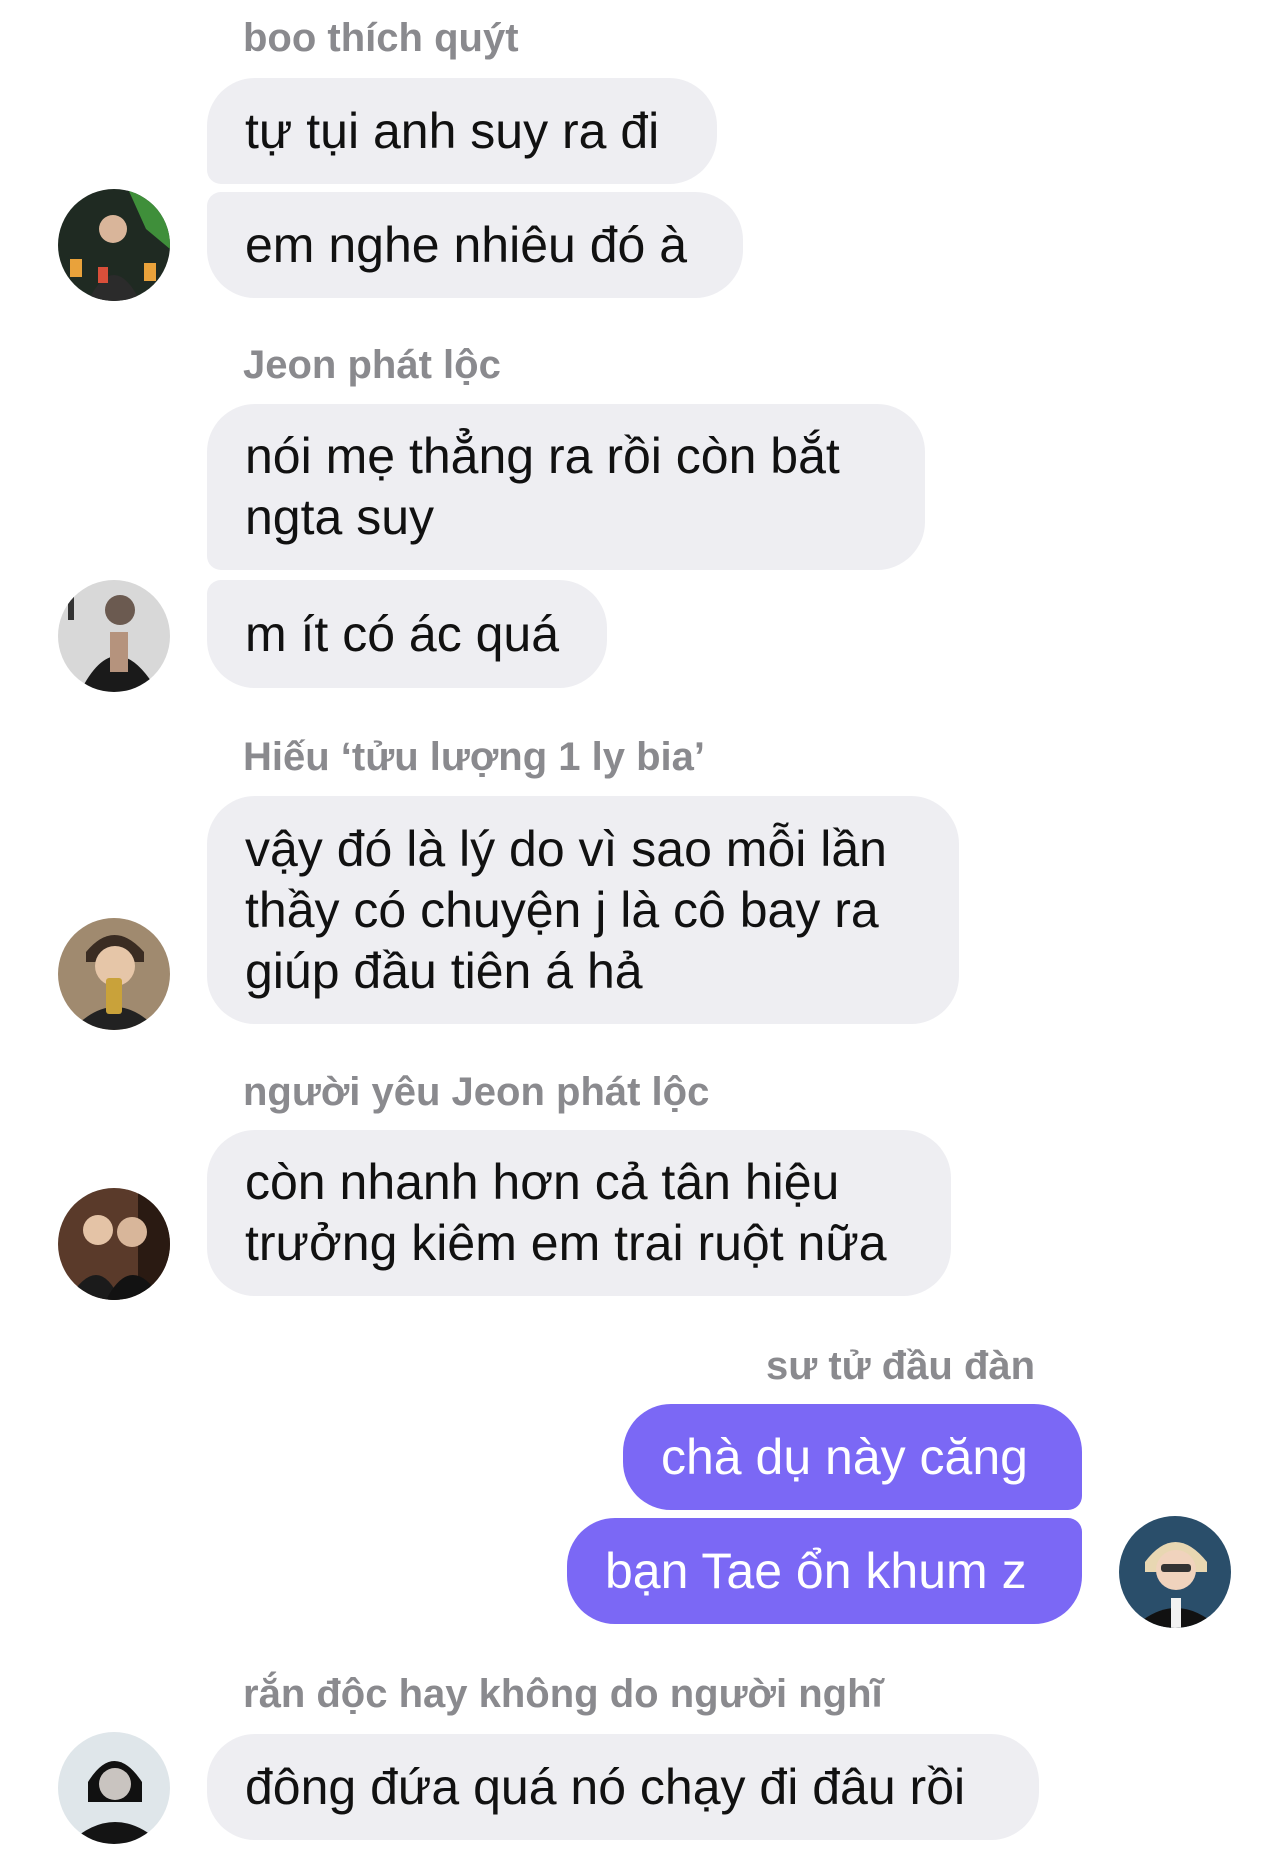 The image size is (1284, 1863). Describe the element at coordinates (475, 245) in the screenshot. I see `message-bubble: em nghe nhiêu đó à` at that location.